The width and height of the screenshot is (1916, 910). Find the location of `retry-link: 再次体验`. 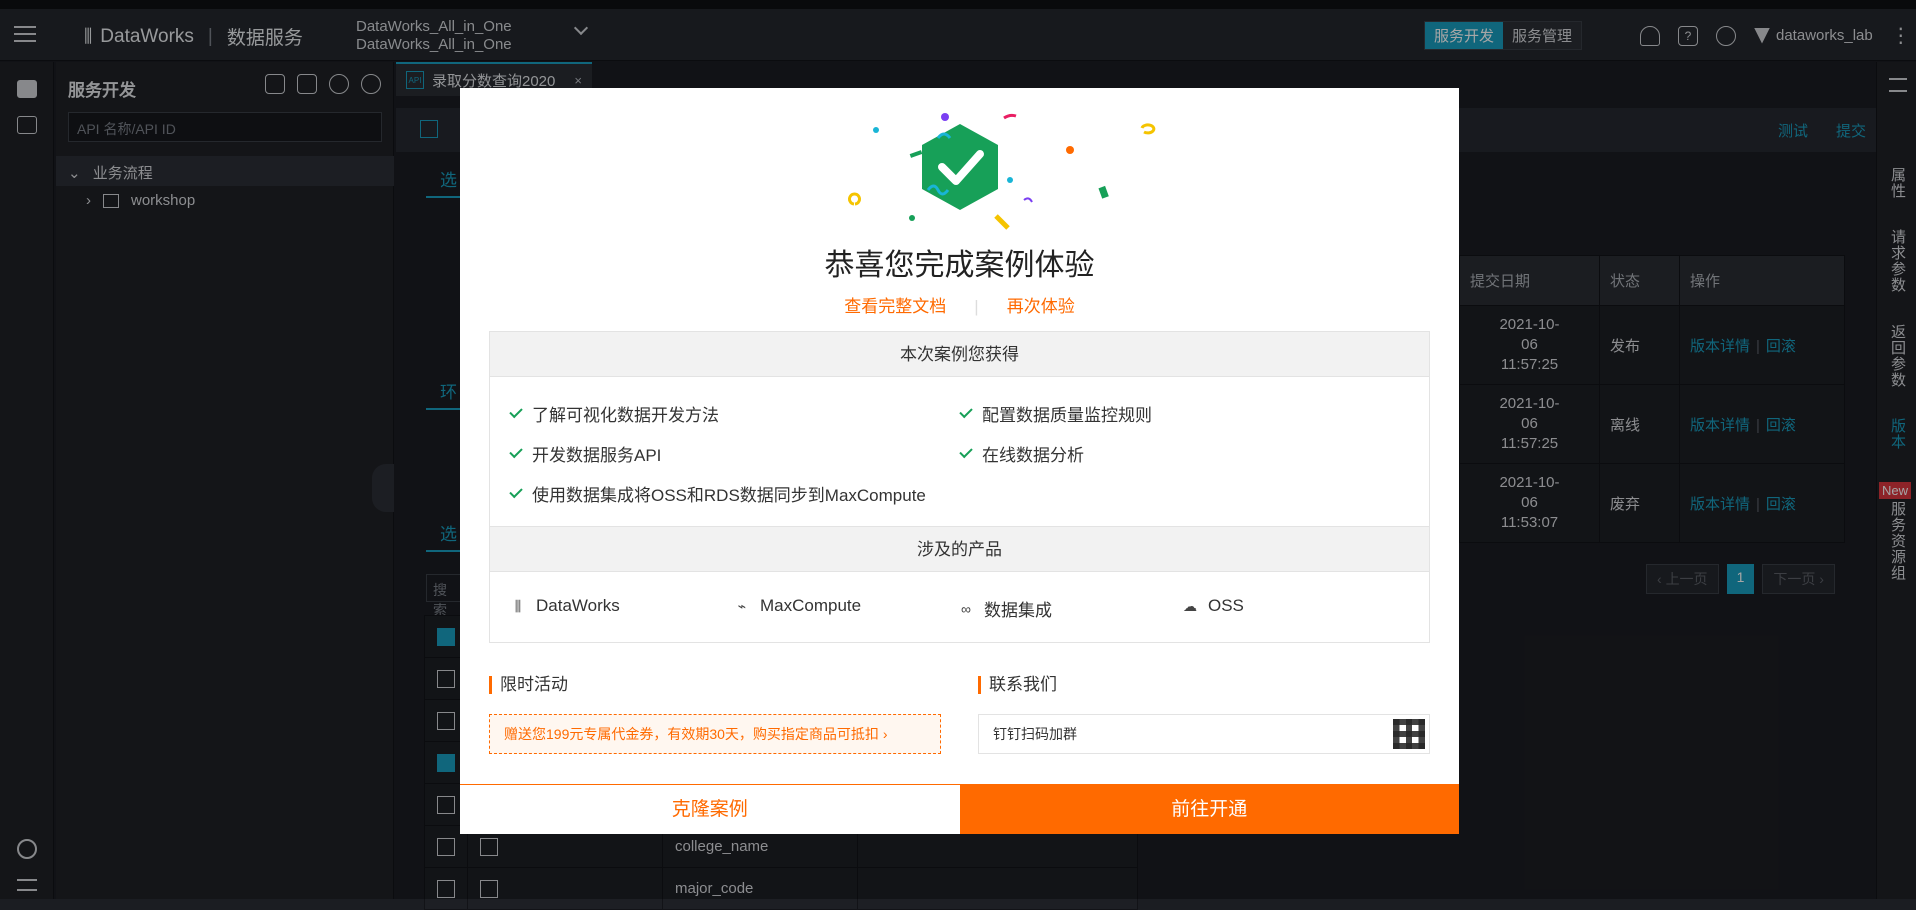

retry-link: 再次体验 is located at coordinates (1041, 306).